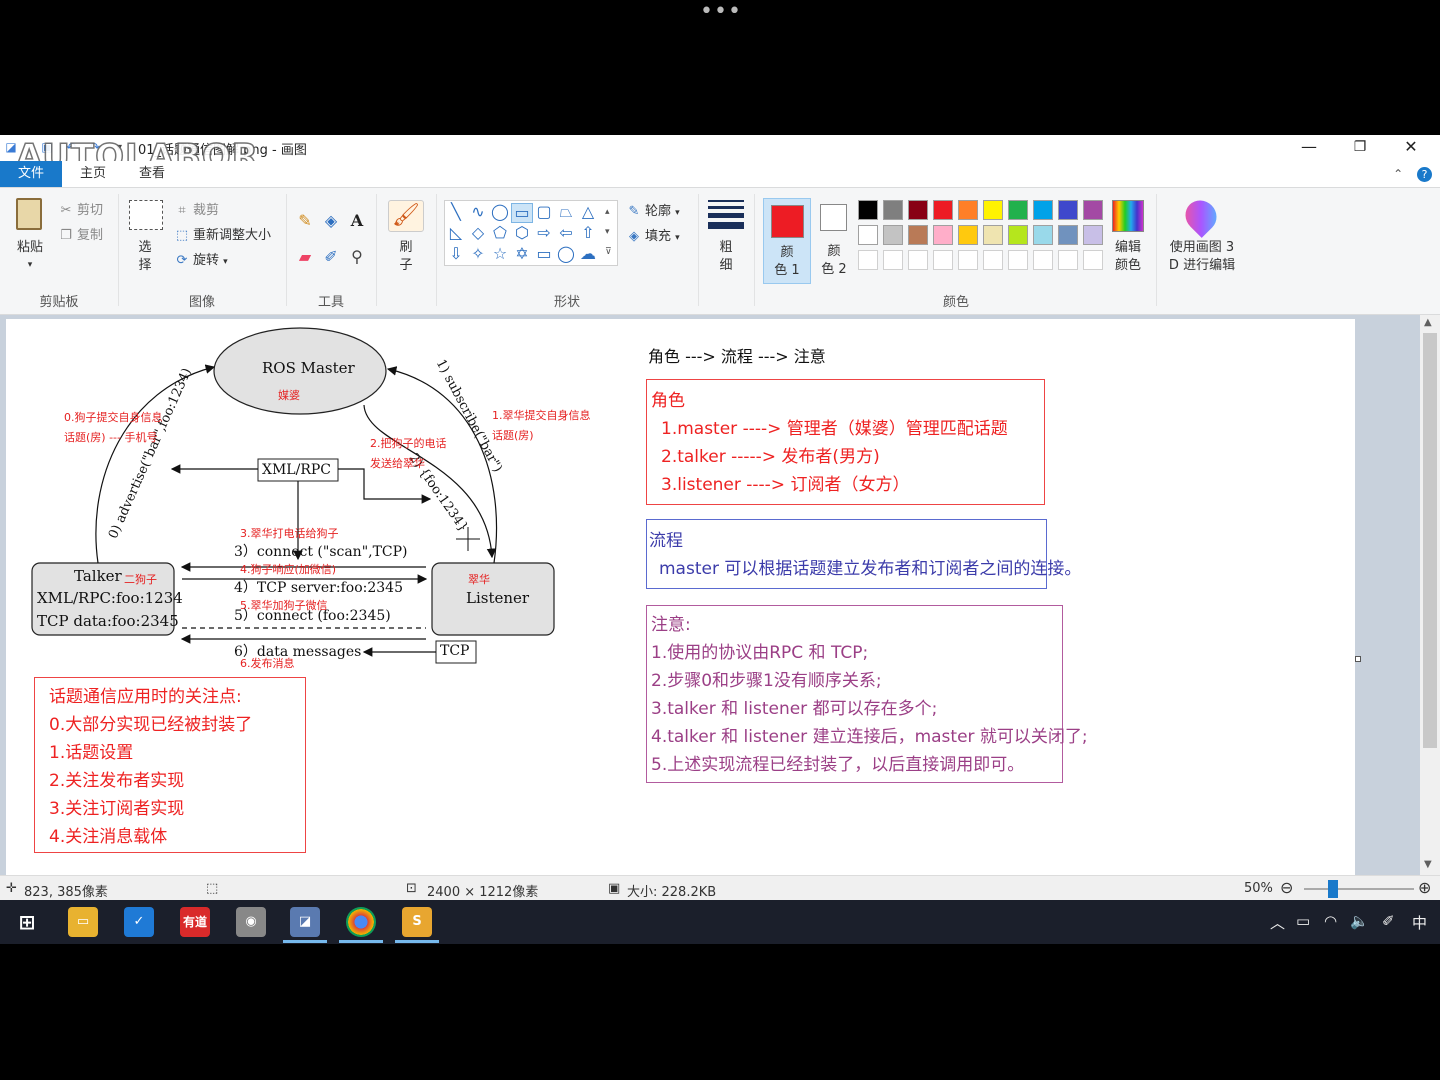 The height and width of the screenshot is (1080, 1440). I want to click on shapes-scroll-down-icon: ▾, so click(607, 232).